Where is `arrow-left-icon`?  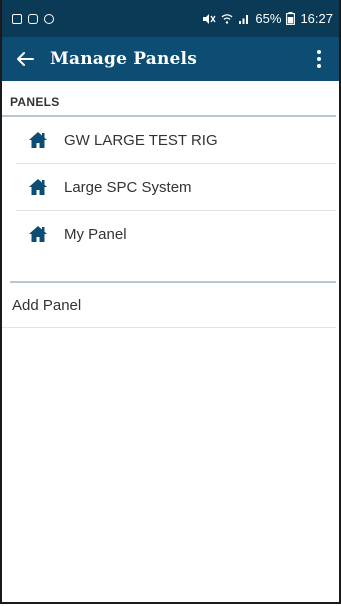 arrow-left-icon is located at coordinates (25, 59).